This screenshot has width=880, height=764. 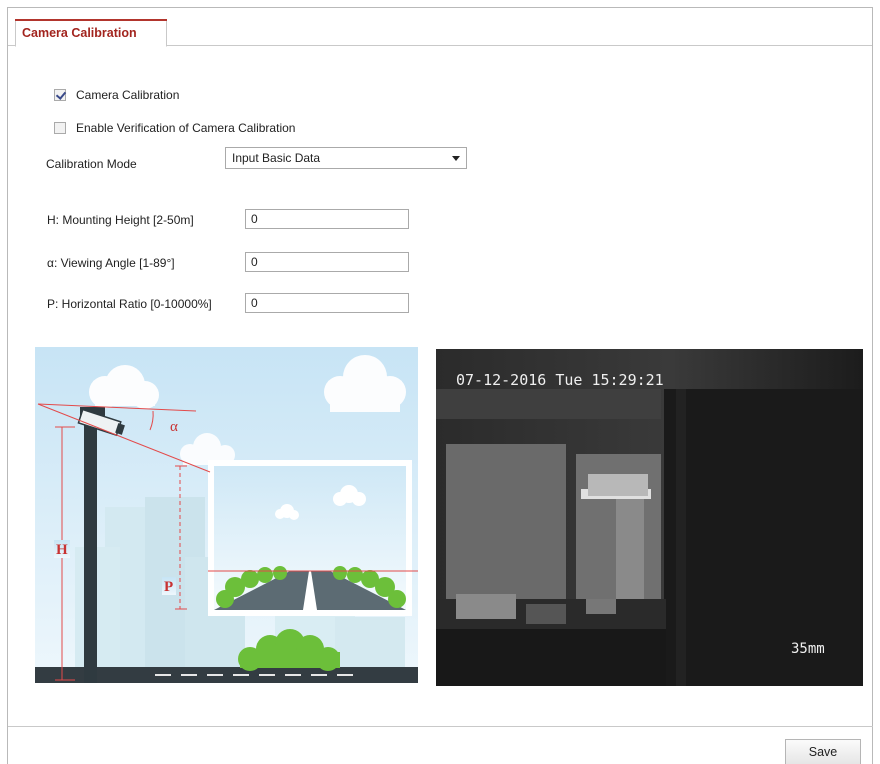 What do you see at coordinates (276, 158) in the screenshot?
I see `calibration-mode-value: Input Basic Data` at bounding box center [276, 158].